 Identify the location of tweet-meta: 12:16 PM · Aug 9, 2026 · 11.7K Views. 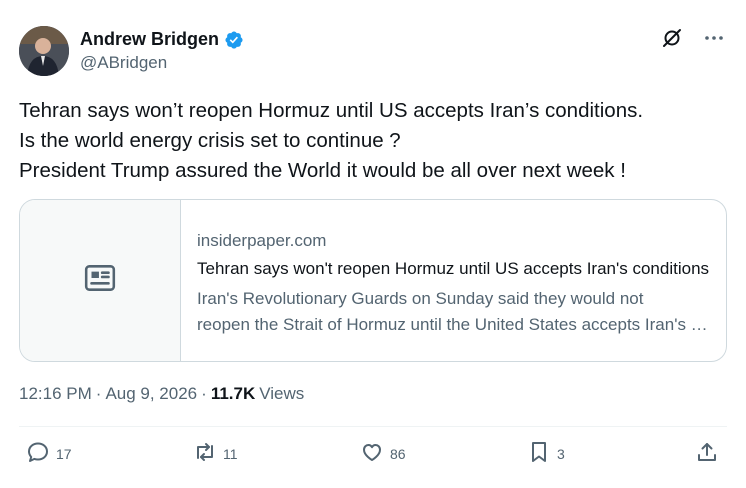
(161, 394).